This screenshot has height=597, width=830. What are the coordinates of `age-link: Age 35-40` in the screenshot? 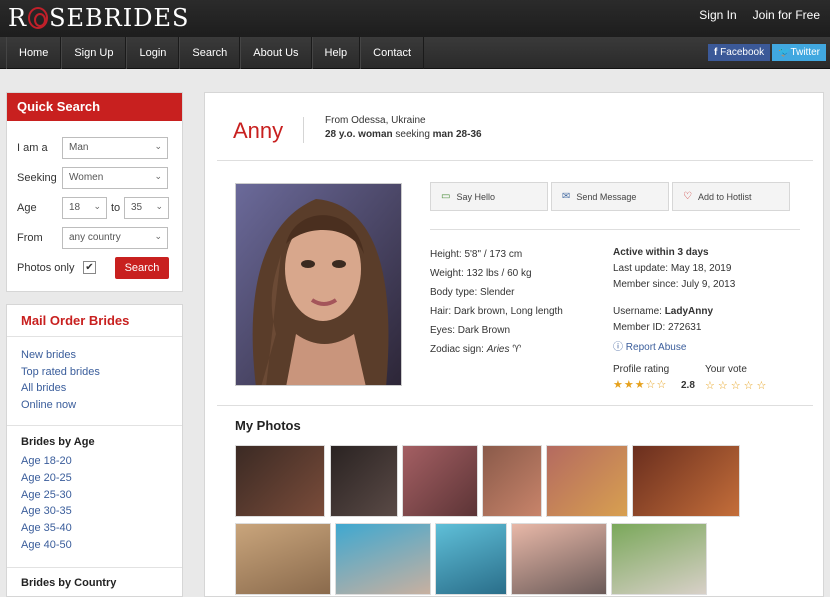 It's located at (46, 528).